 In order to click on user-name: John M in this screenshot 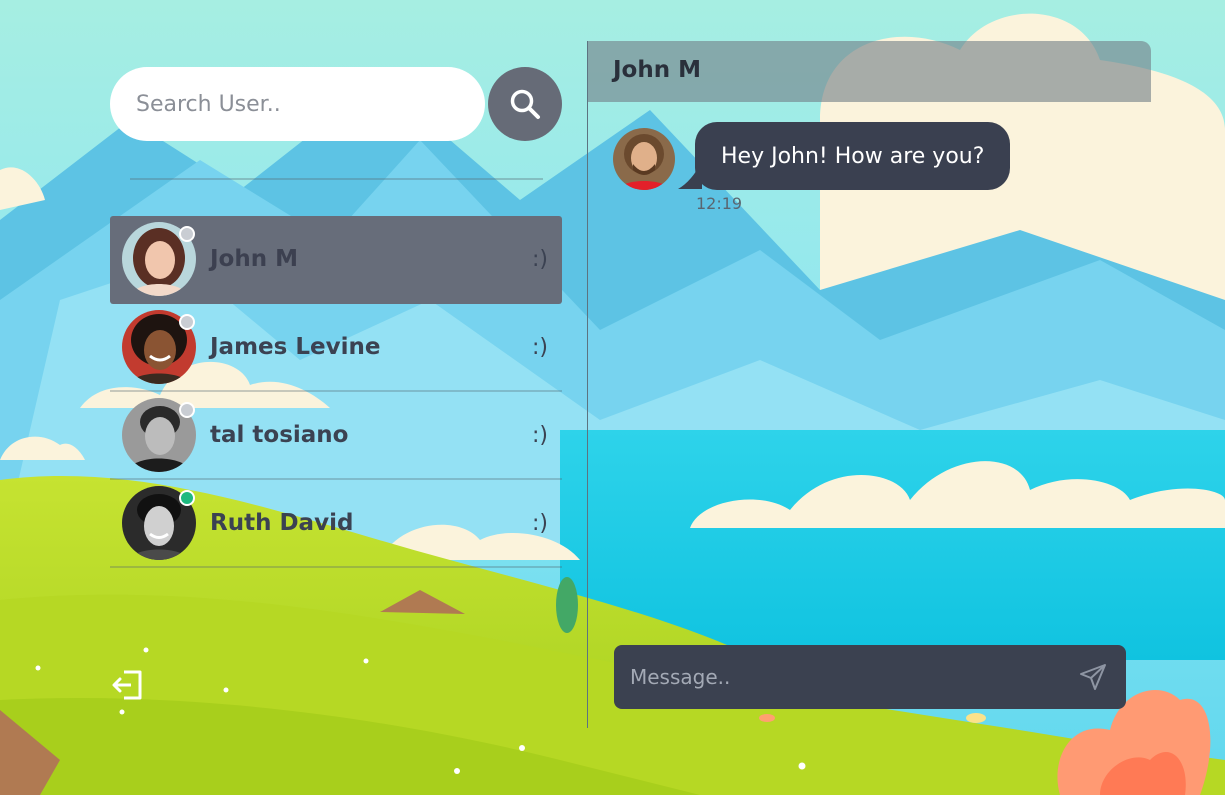, I will do `click(254, 259)`.